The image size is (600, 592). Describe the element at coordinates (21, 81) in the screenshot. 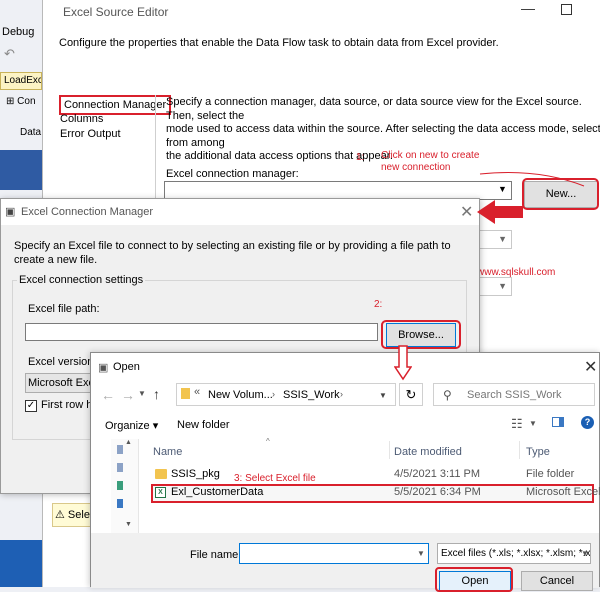

I see `vs-package-tab: LoadExcel` at that location.